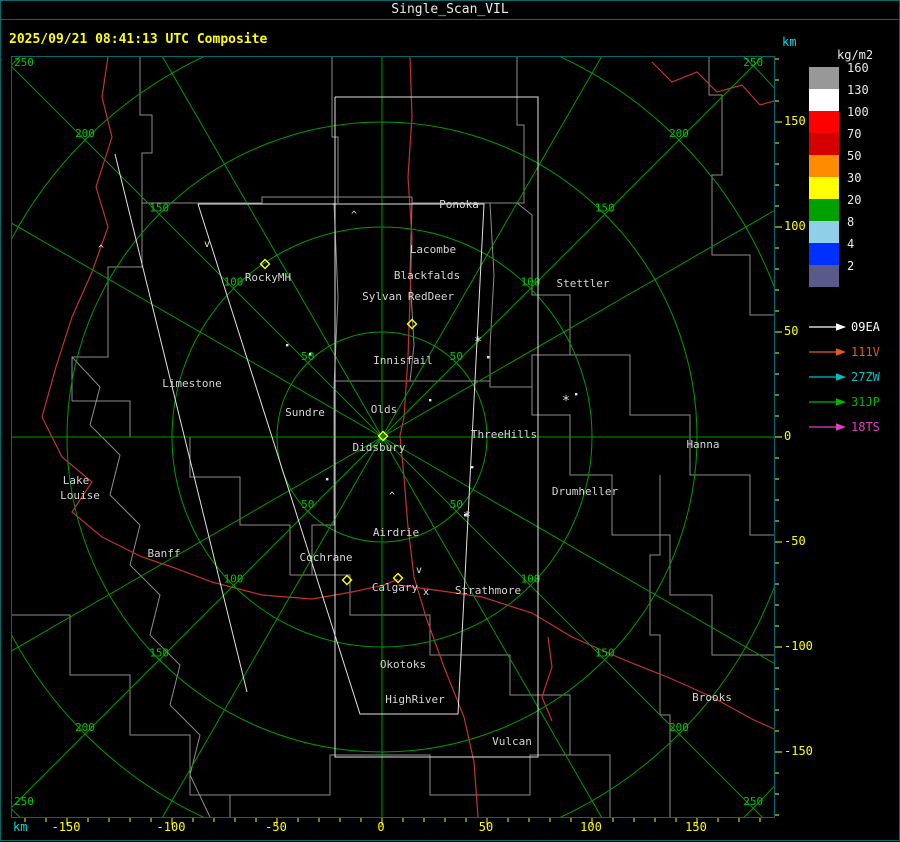 The image size is (900, 842). I want to click on window-titlebar: Single_Scan_VIL, so click(450, 10).